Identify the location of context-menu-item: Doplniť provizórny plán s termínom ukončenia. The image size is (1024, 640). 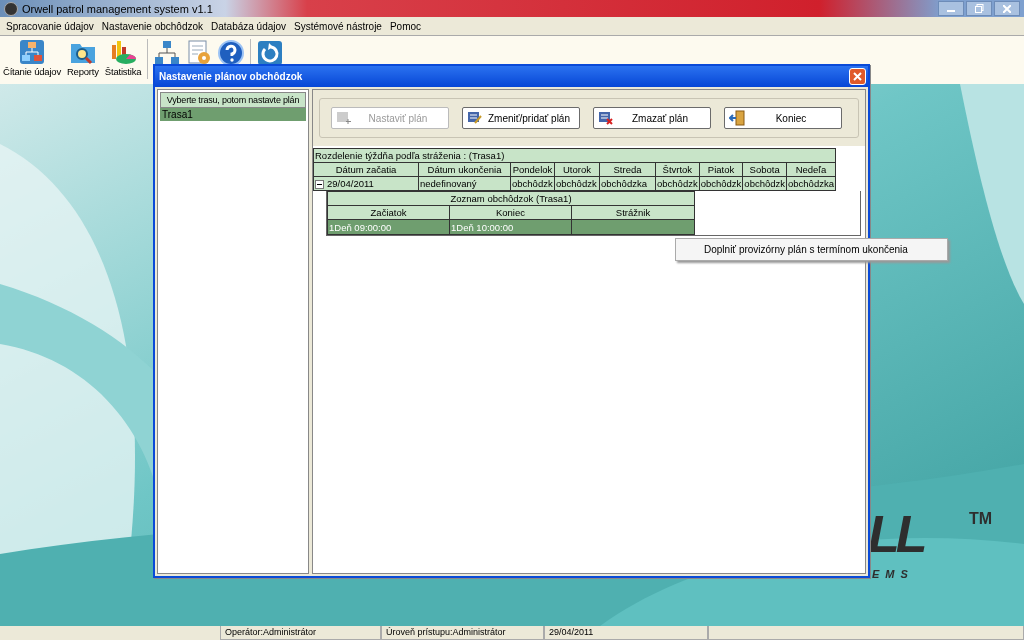
(811, 249).